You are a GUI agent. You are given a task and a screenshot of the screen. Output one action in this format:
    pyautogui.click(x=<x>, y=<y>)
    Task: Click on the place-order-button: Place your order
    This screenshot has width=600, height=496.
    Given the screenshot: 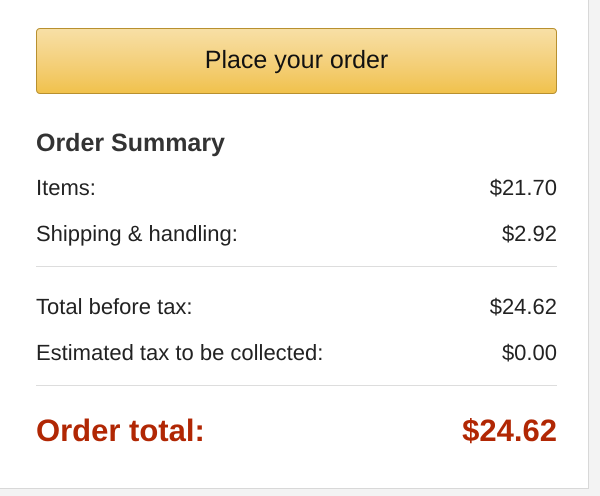 What is the action you would take?
    pyautogui.click(x=296, y=61)
    